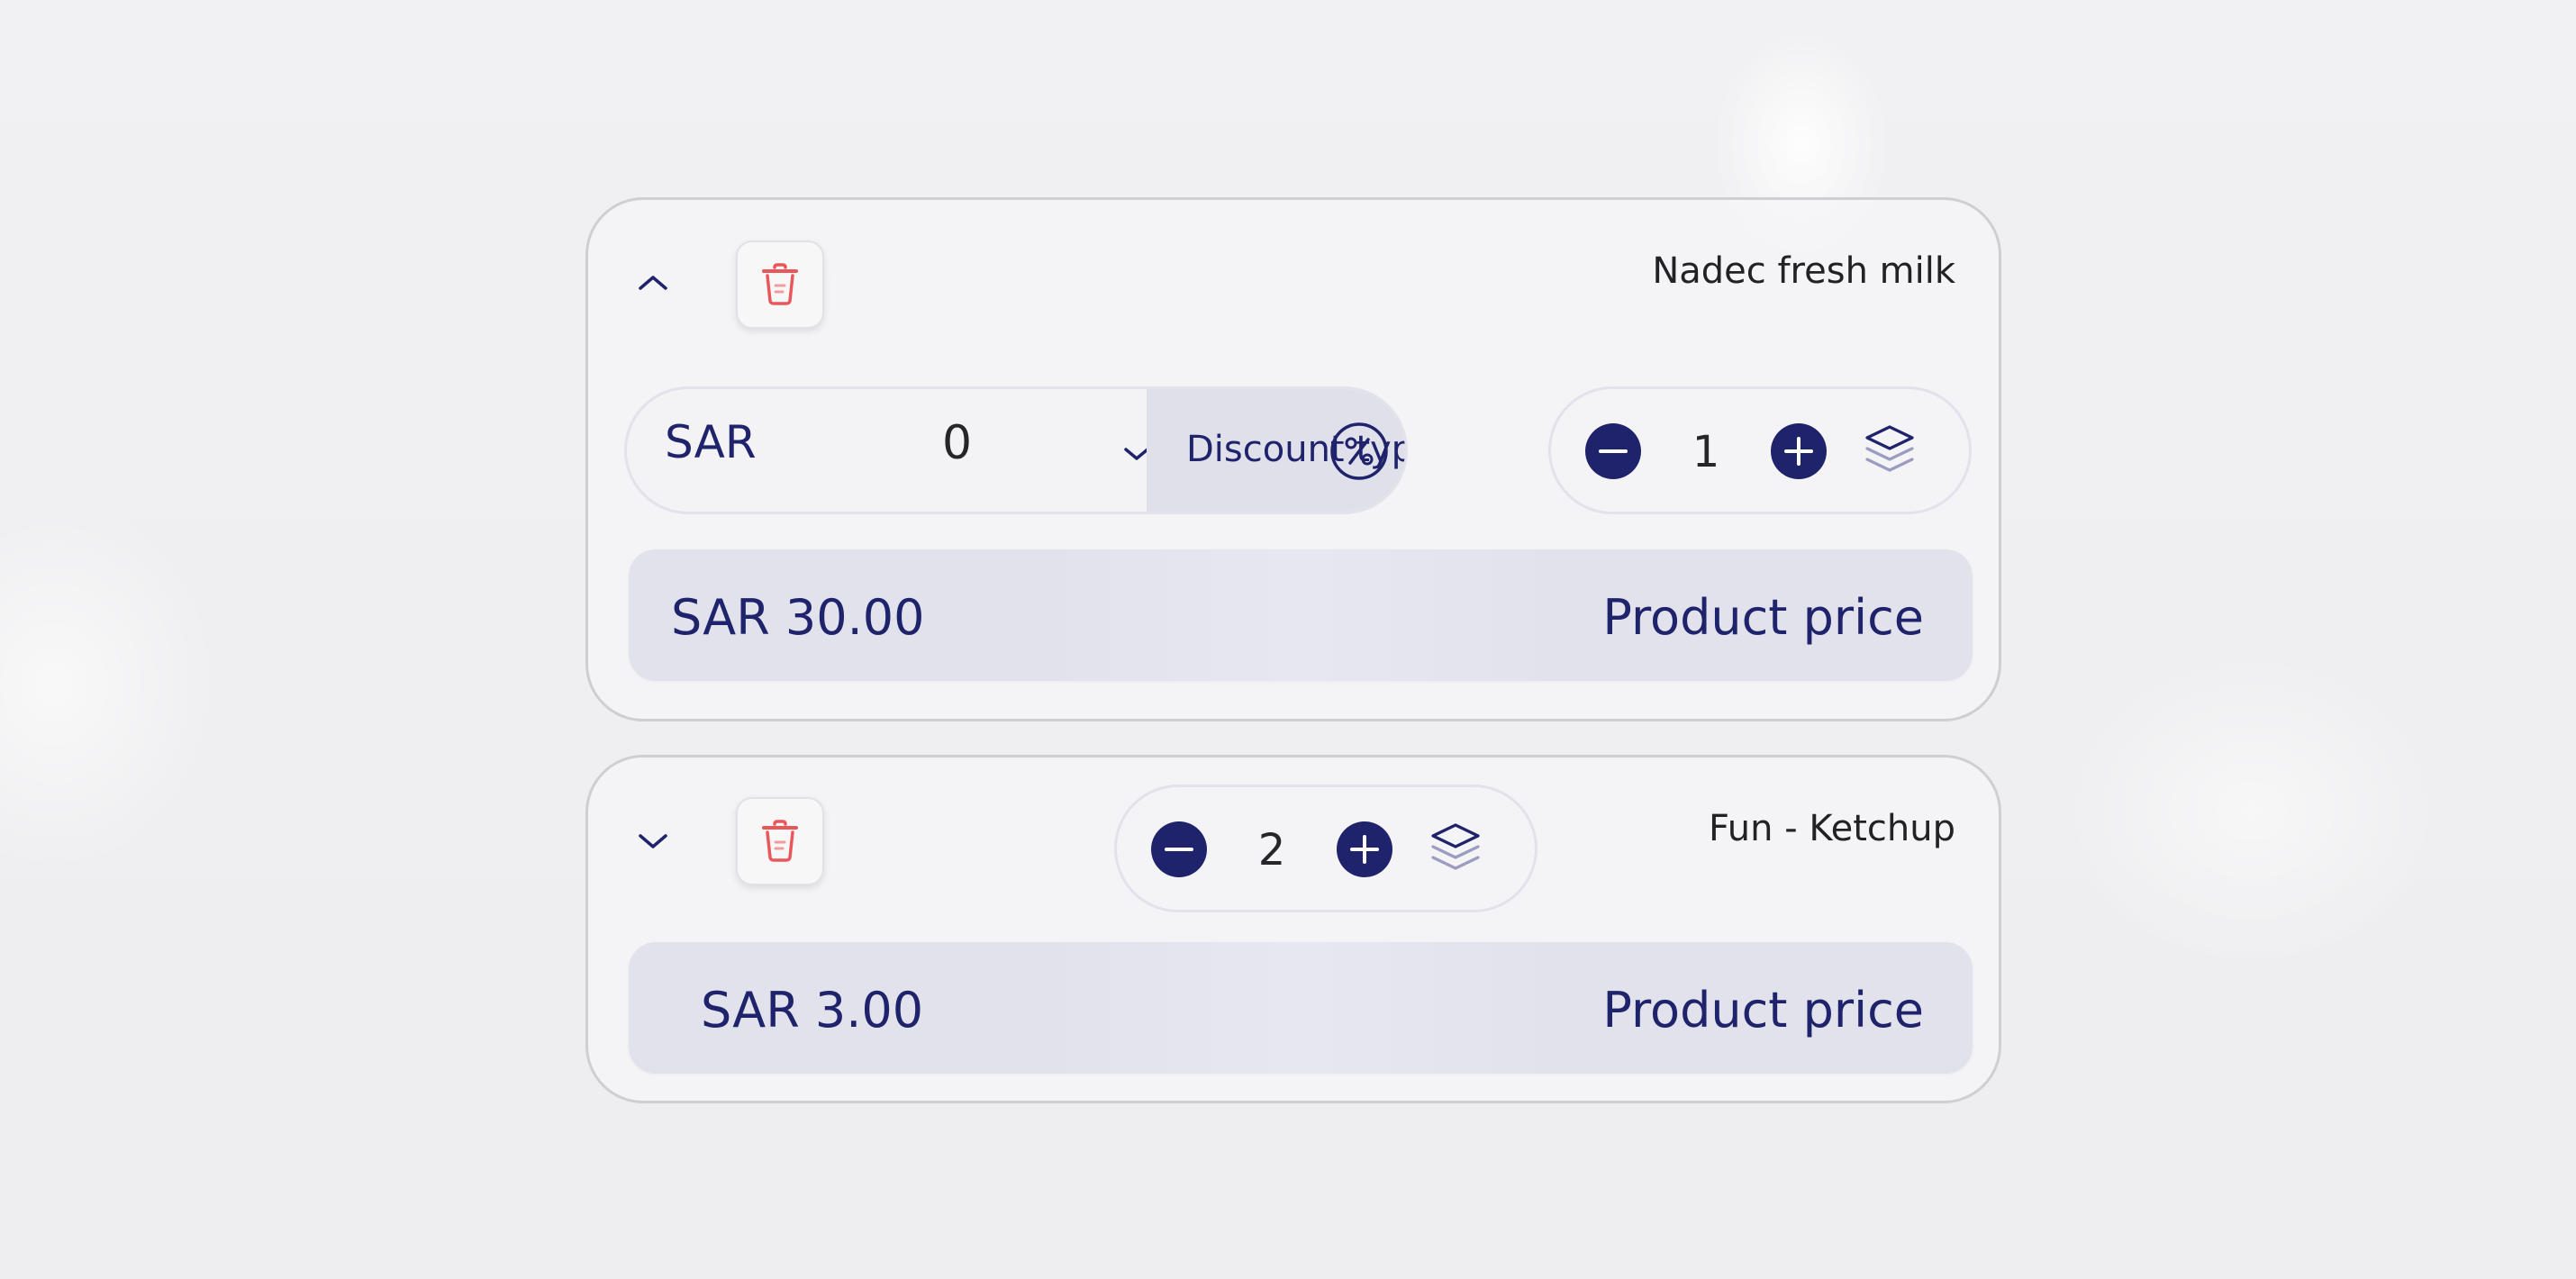 The height and width of the screenshot is (1279, 2576). I want to click on quantity-stepper: 1, so click(1760, 450).